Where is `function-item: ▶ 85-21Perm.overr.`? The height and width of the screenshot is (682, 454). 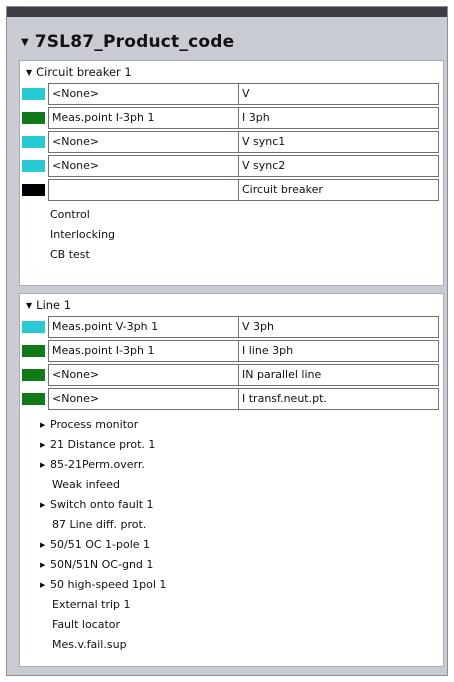 function-item: ▶ 85-21Perm.overr. is located at coordinates (231, 465).